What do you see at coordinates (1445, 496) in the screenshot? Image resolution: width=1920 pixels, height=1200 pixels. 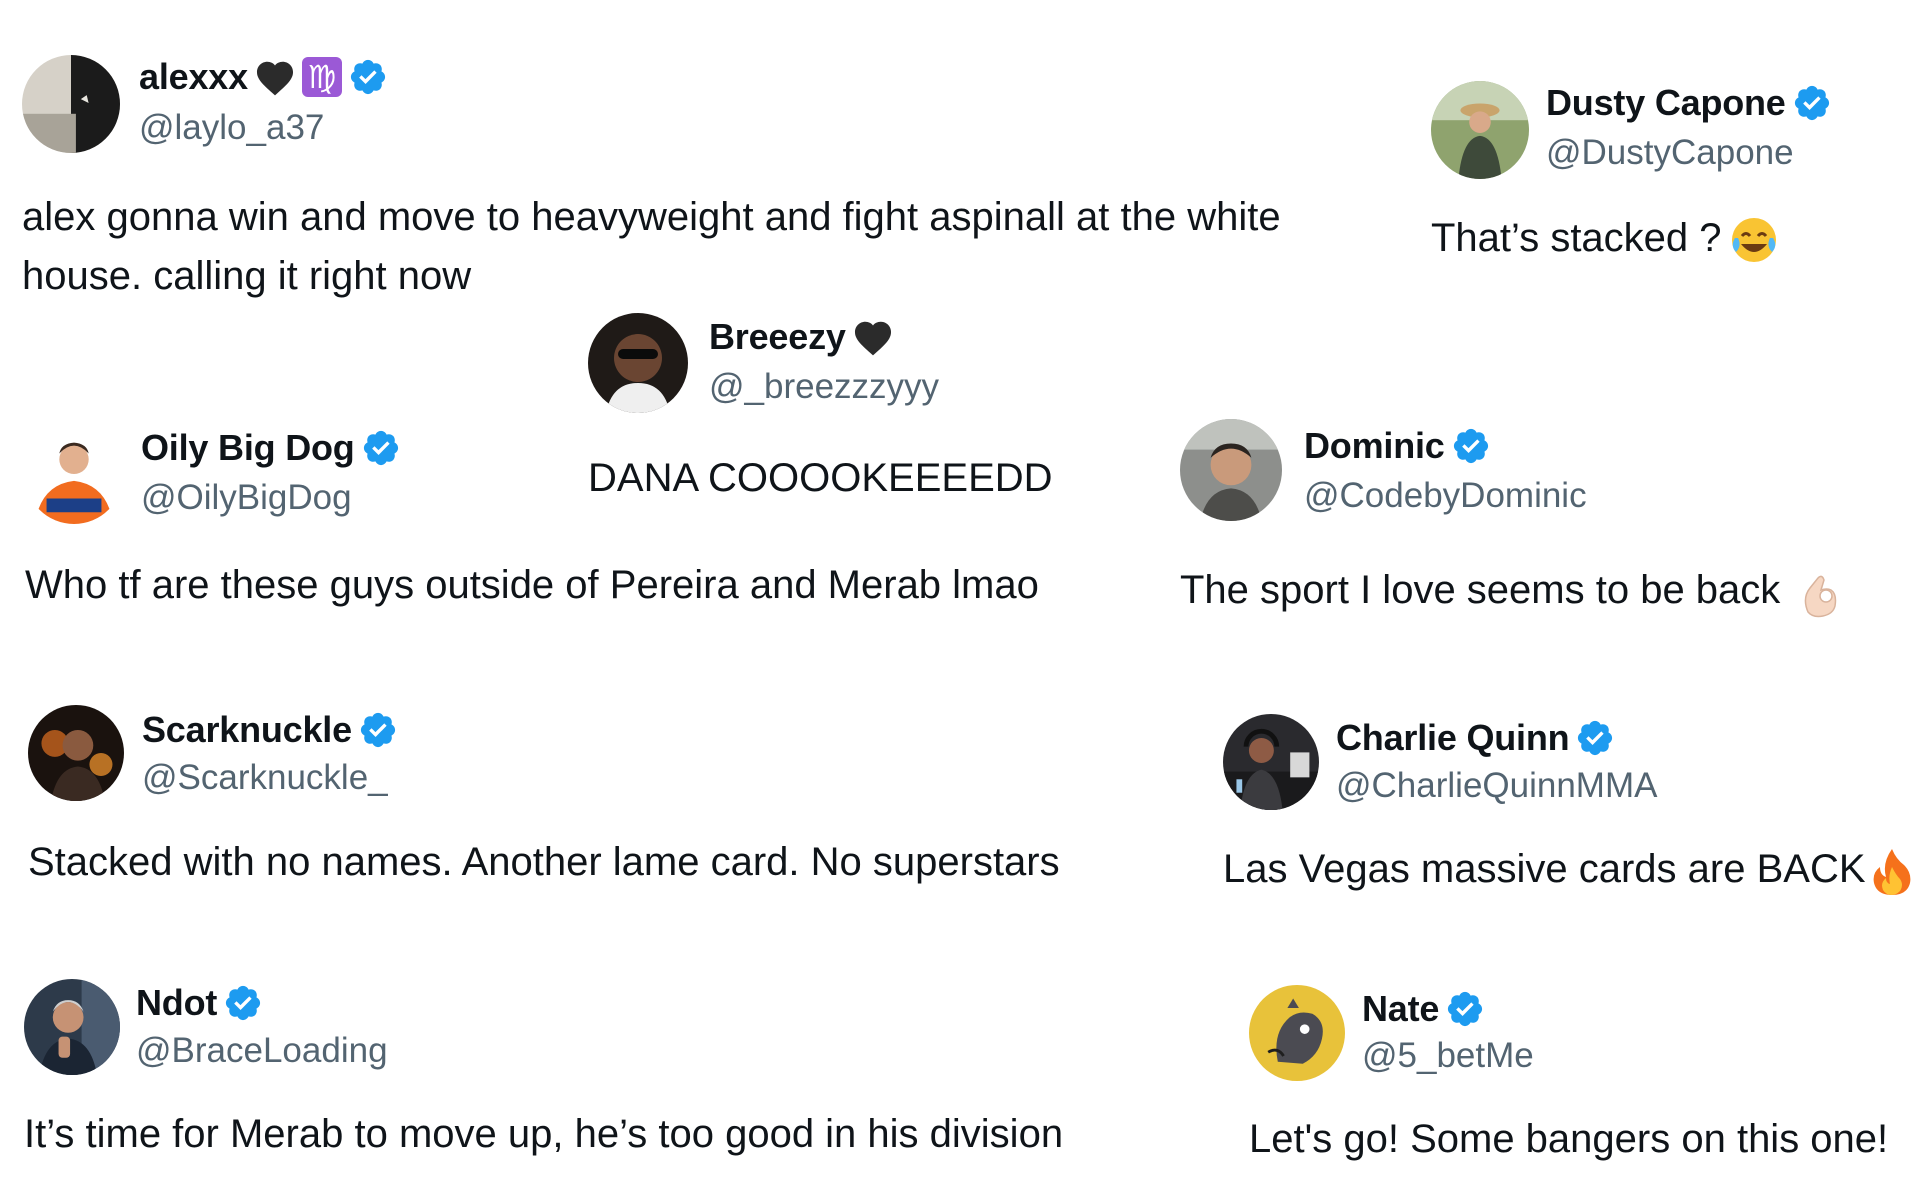 I see `user-handle: @CodebyDominic` at bounding box center [1445, 496].